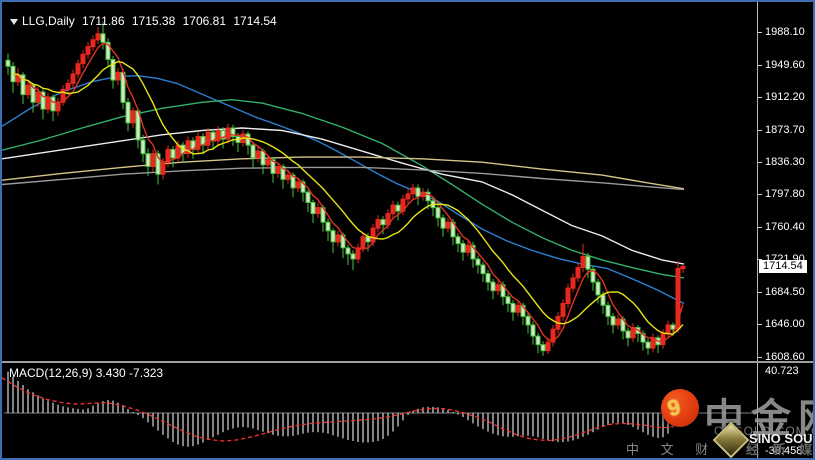 This screenshot has height=460, width=815. Describe the element at coordinates (784, 451) in the screenshot. I see `macd-axis-bottom-label: -38.458` at that location.